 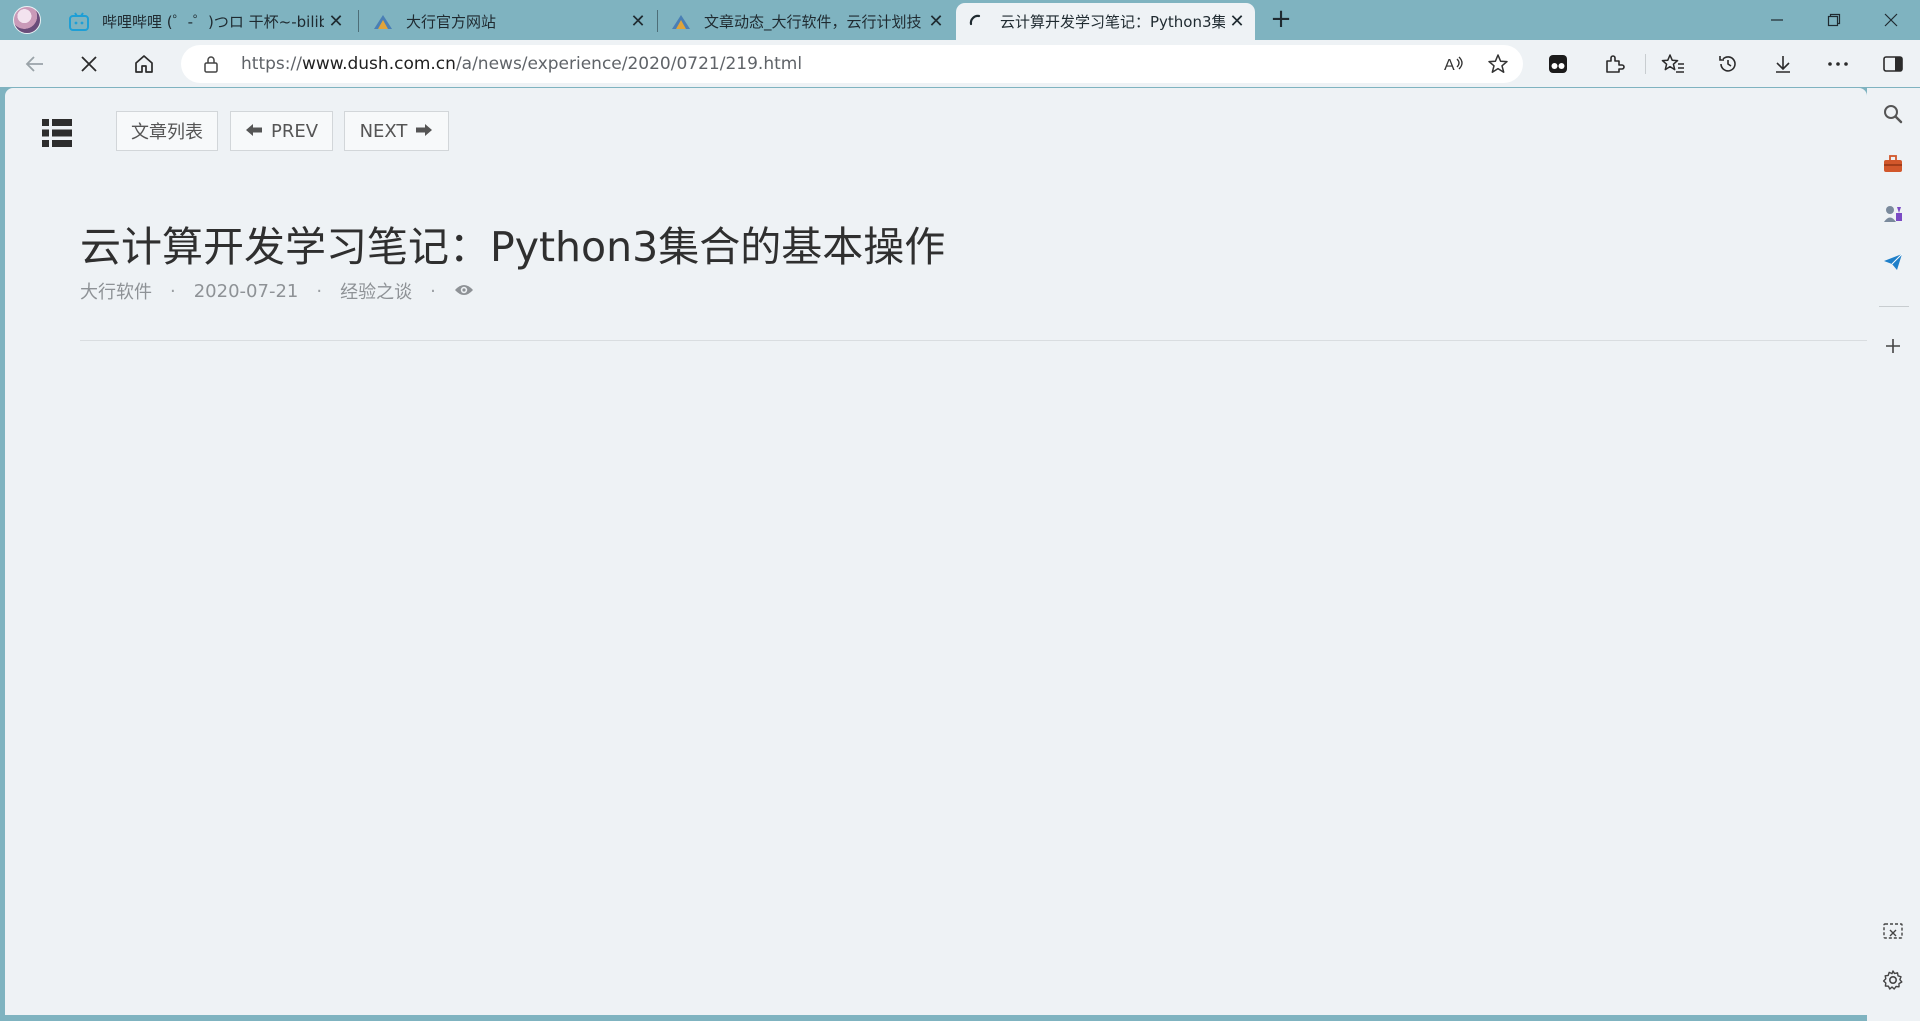 What do you see at coordinates (424, 131) in the screenshot?
I see `arrow-right-icon` at bounding box center [424, 131].